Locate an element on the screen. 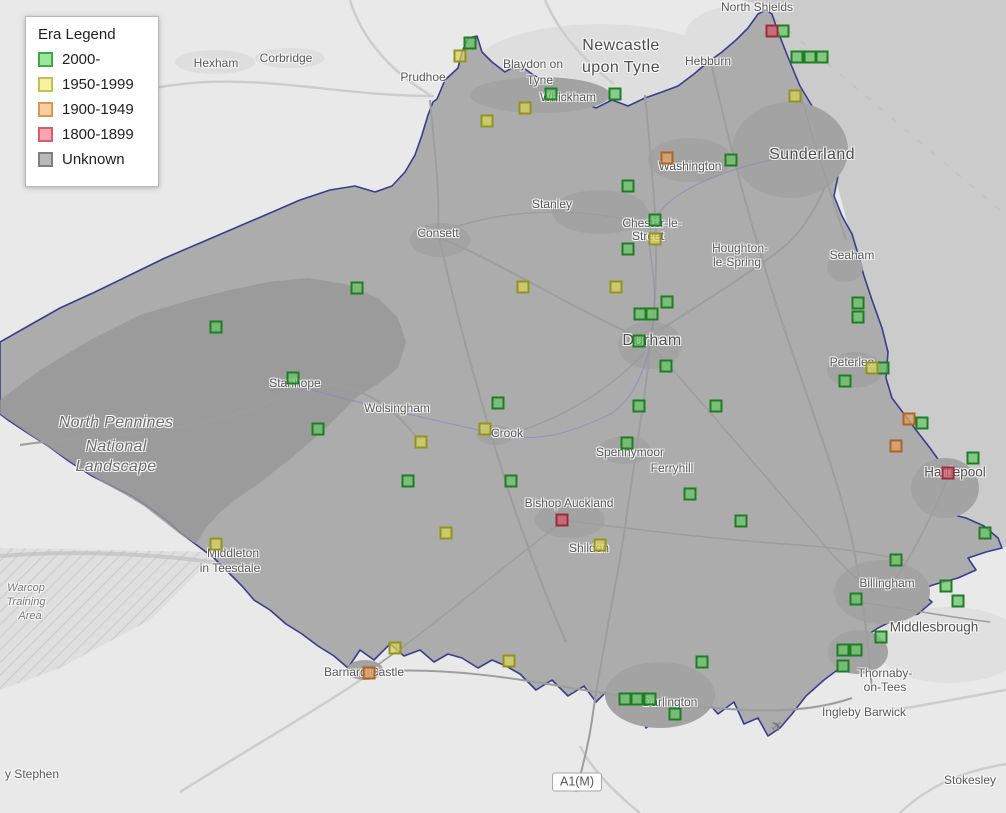 This screenshot has height=813, width=1006. road-badge-a1m: A1(M) is located at coordinates (577, 782).